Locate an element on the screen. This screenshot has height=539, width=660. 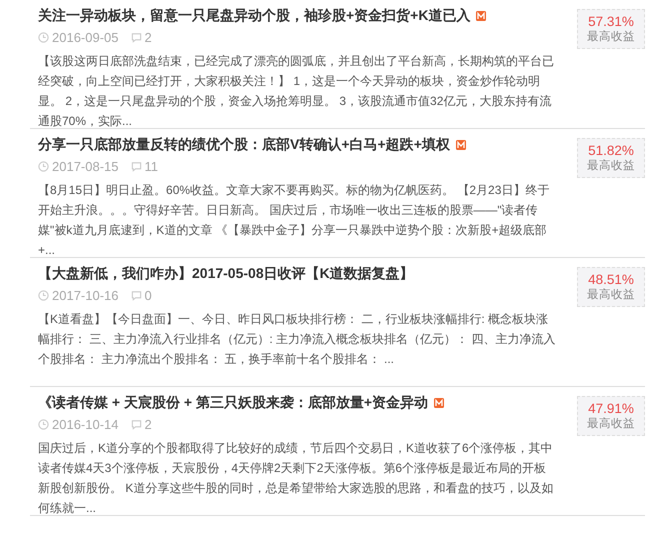
return-value: 48.51% is located at coordinates (611, 279).